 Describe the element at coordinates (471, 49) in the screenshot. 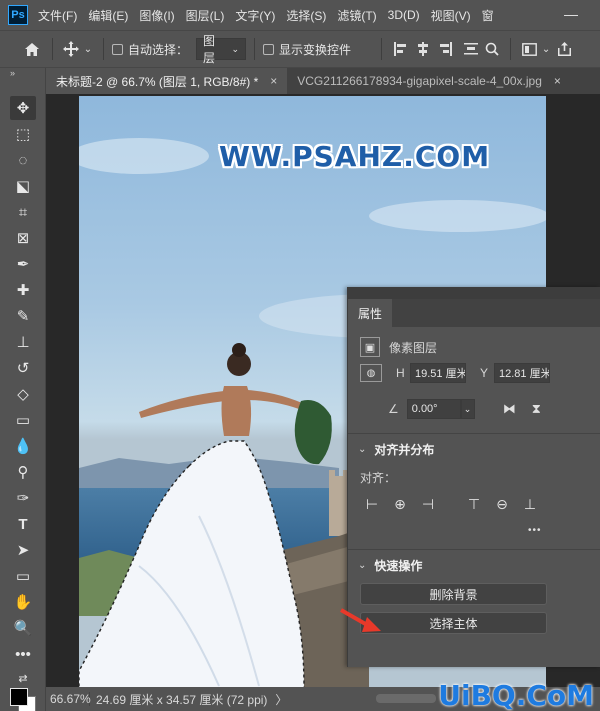

I see `distribute-icon` at that location.